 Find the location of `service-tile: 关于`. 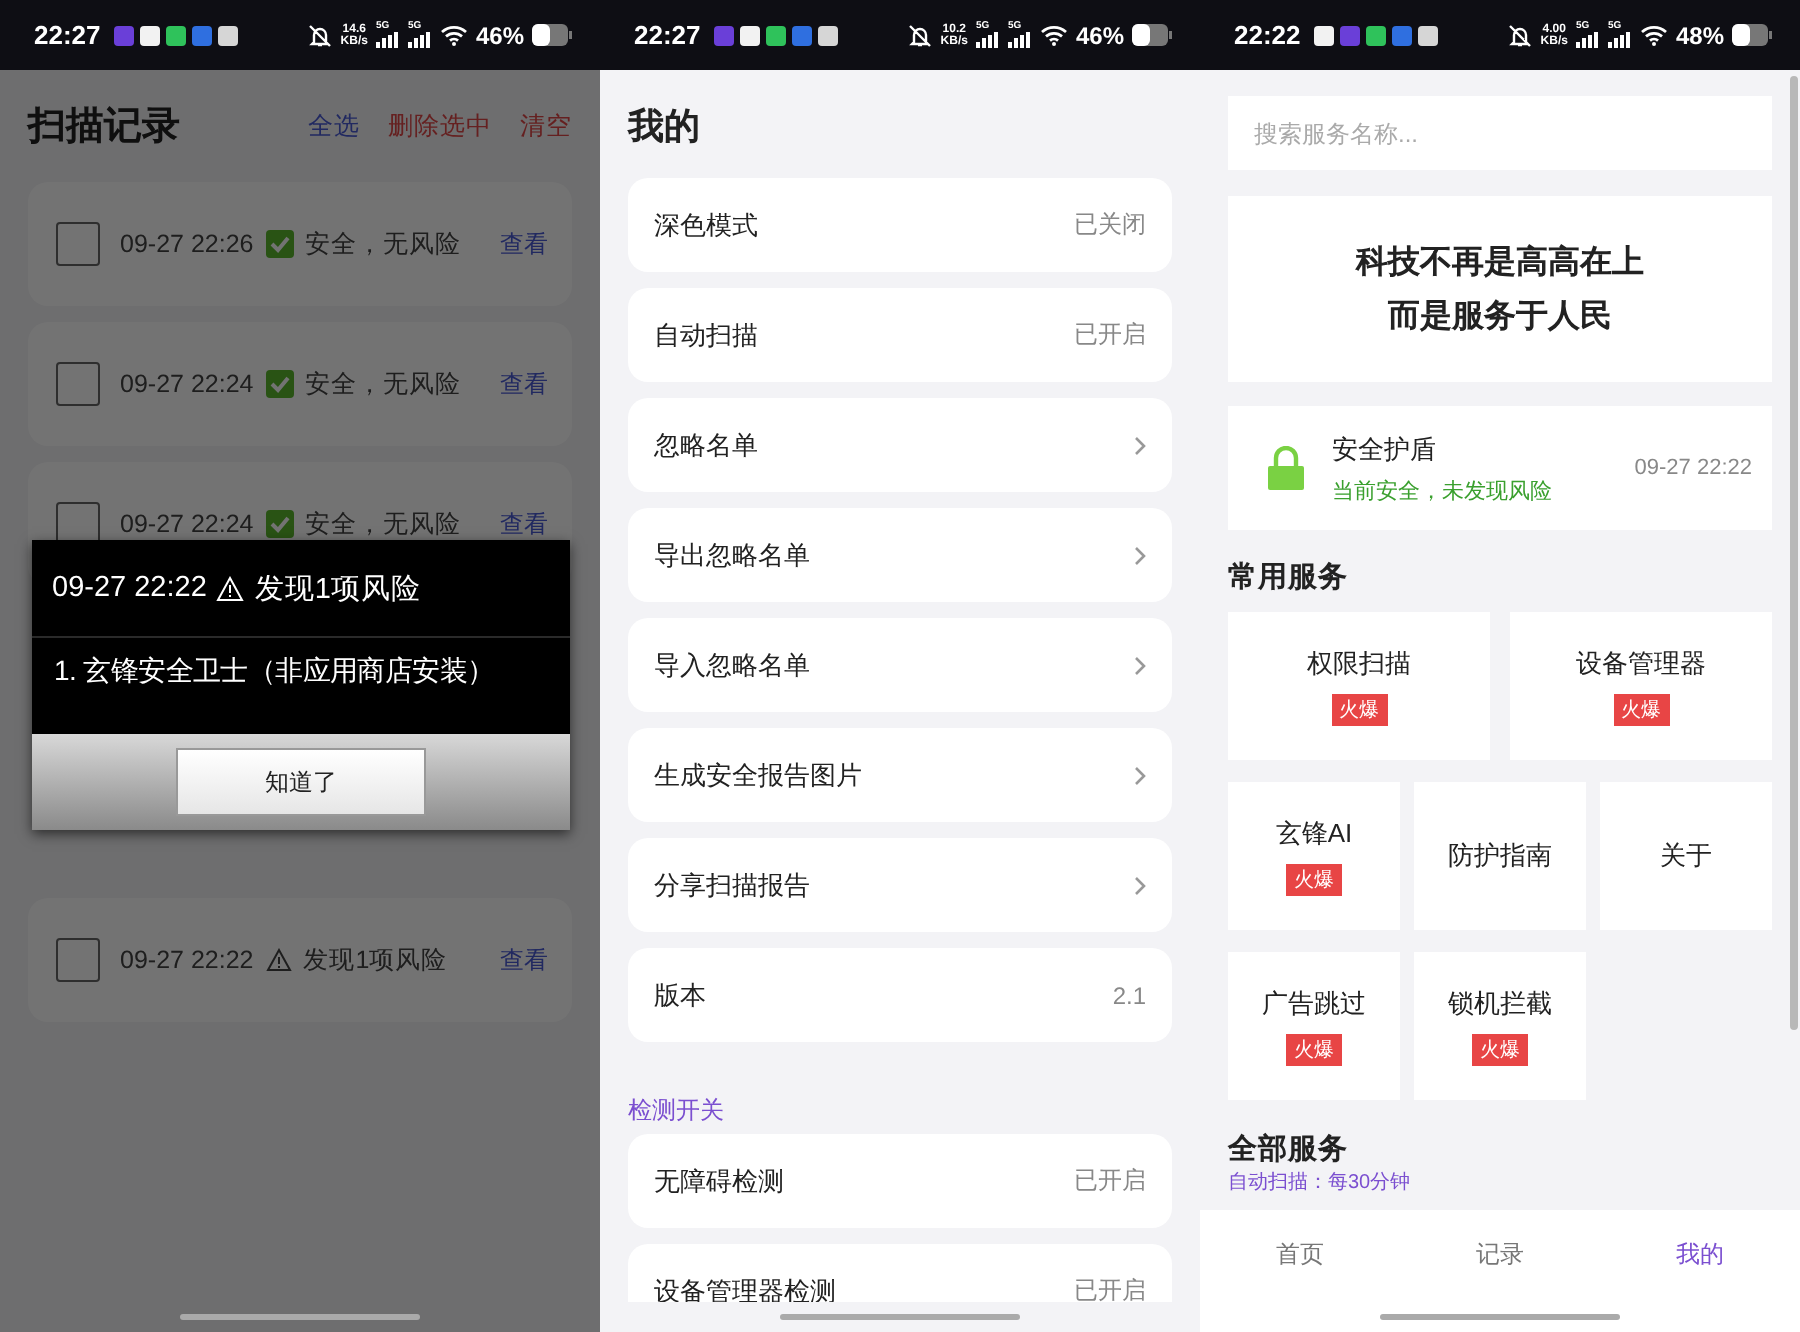

service-tile: 关于 is located at coordinates (1686, 856).